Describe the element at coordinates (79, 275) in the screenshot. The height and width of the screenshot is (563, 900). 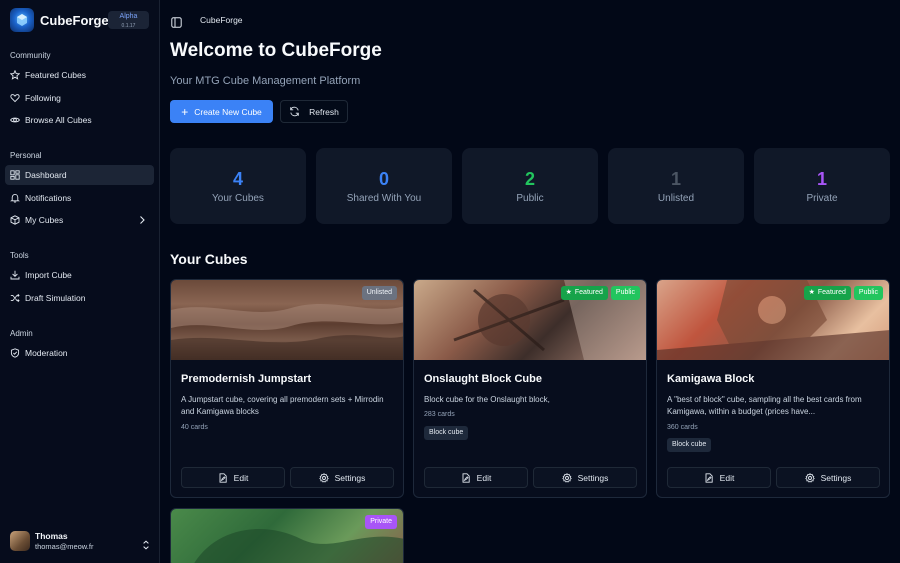
I see `sidebar-item-import-cube: Import Cube` at that location.